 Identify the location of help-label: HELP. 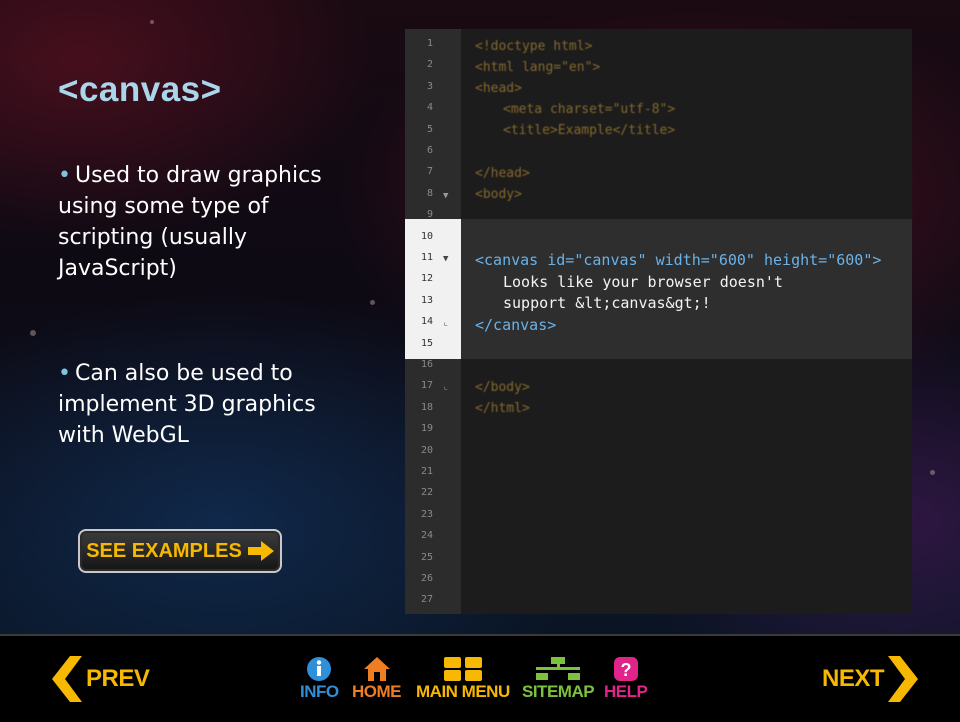
(626, 691).